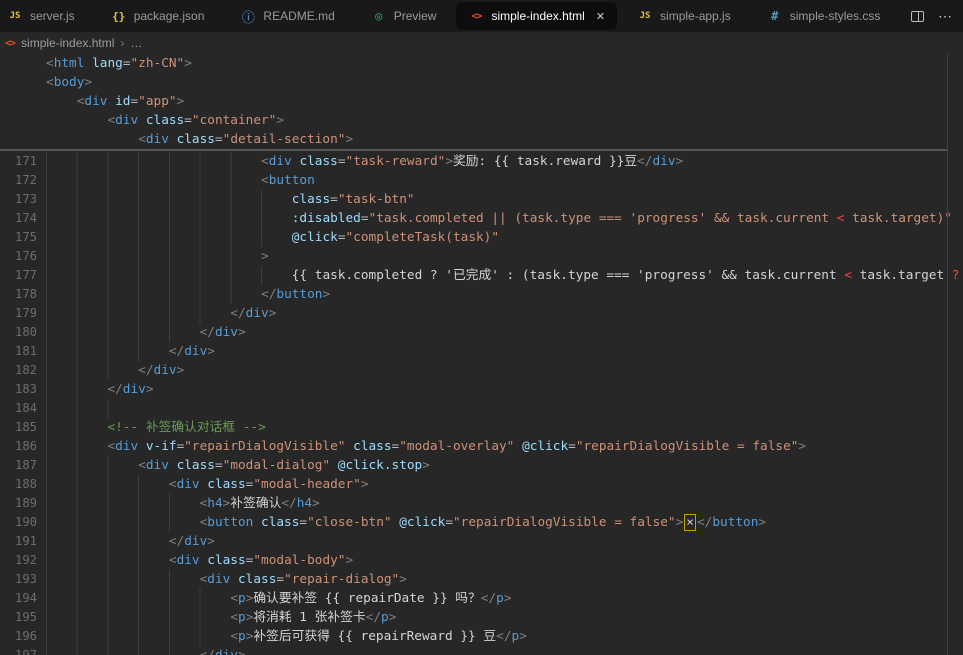 Image resolution: width=963 pixels, height=655 pixels. I want to click on code-token: "modal-body", so click(299, 560).